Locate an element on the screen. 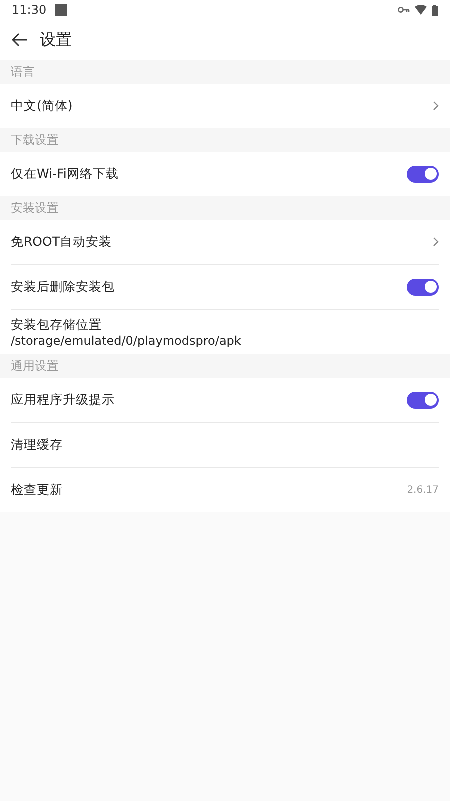 This screenshot has width=450, height=801. setting-label: 应用程序升级提示 is located at coordinates (63, 400).